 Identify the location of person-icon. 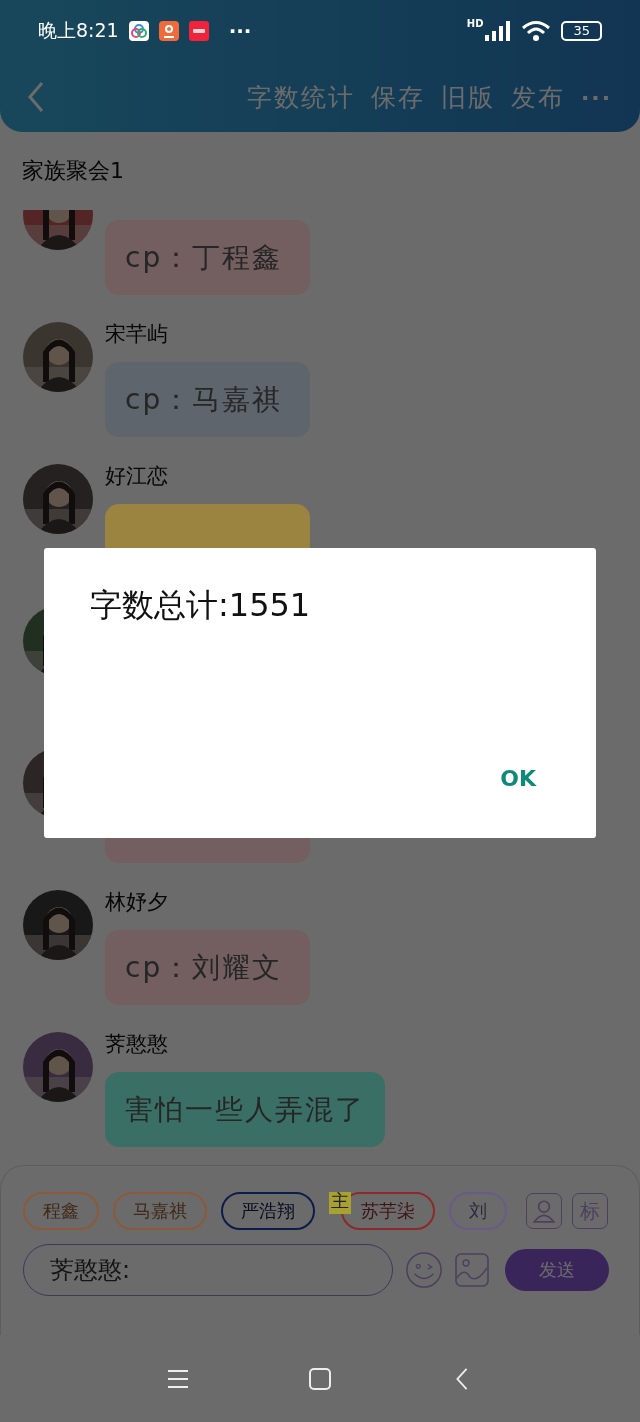
(544, 1211).